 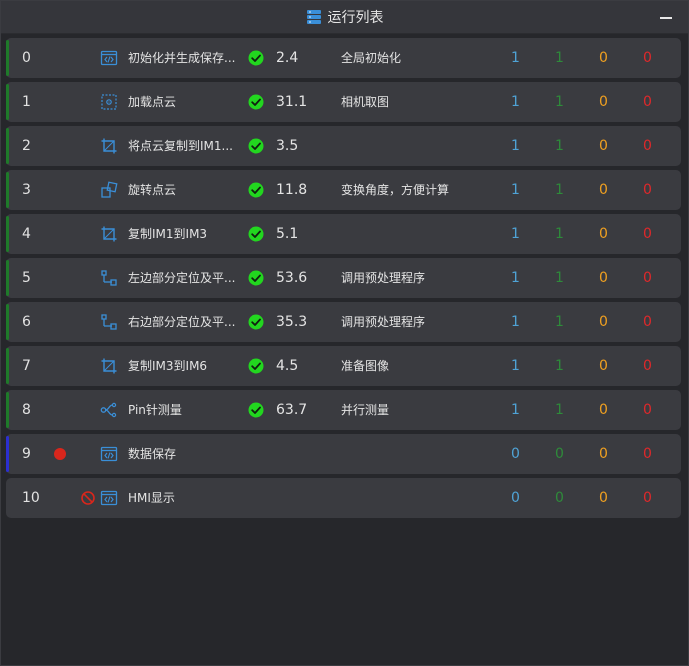 What do you see at coordinates (383, 322) in the screenshot?
I see `tool-note: 调用预处理程序` at bounding box center [383, 322].